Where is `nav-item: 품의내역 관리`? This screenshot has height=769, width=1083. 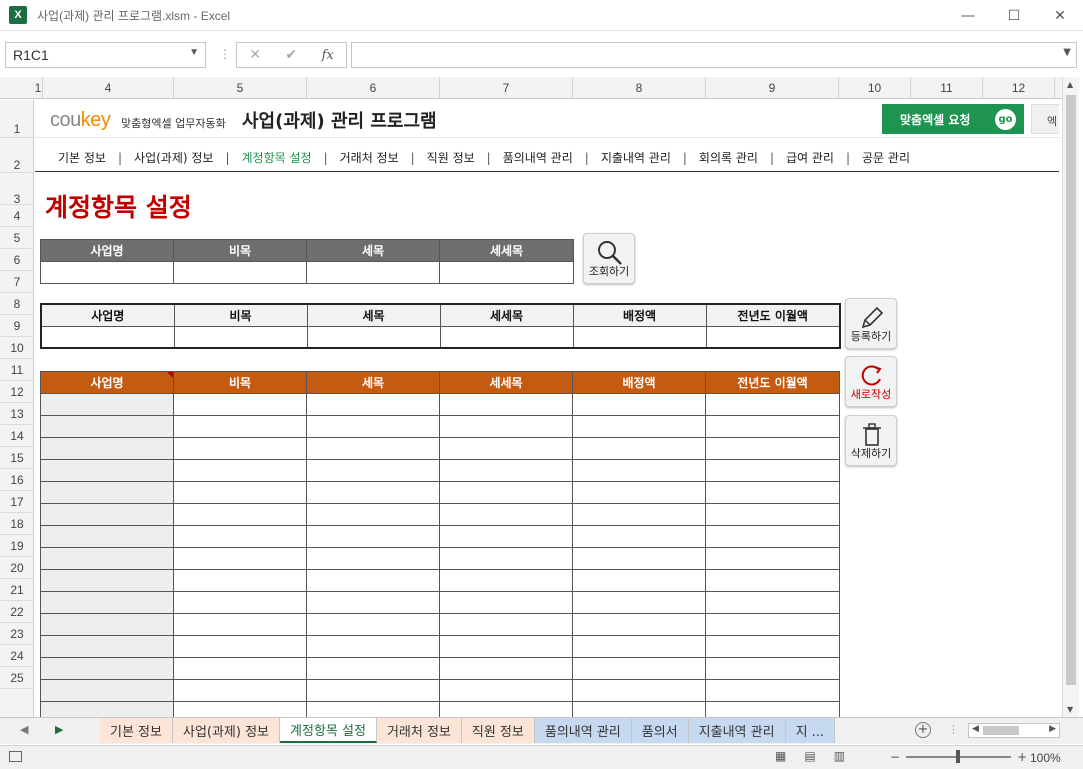
nav-item: 품의내역 관리 is located at coordinates (538, 157).